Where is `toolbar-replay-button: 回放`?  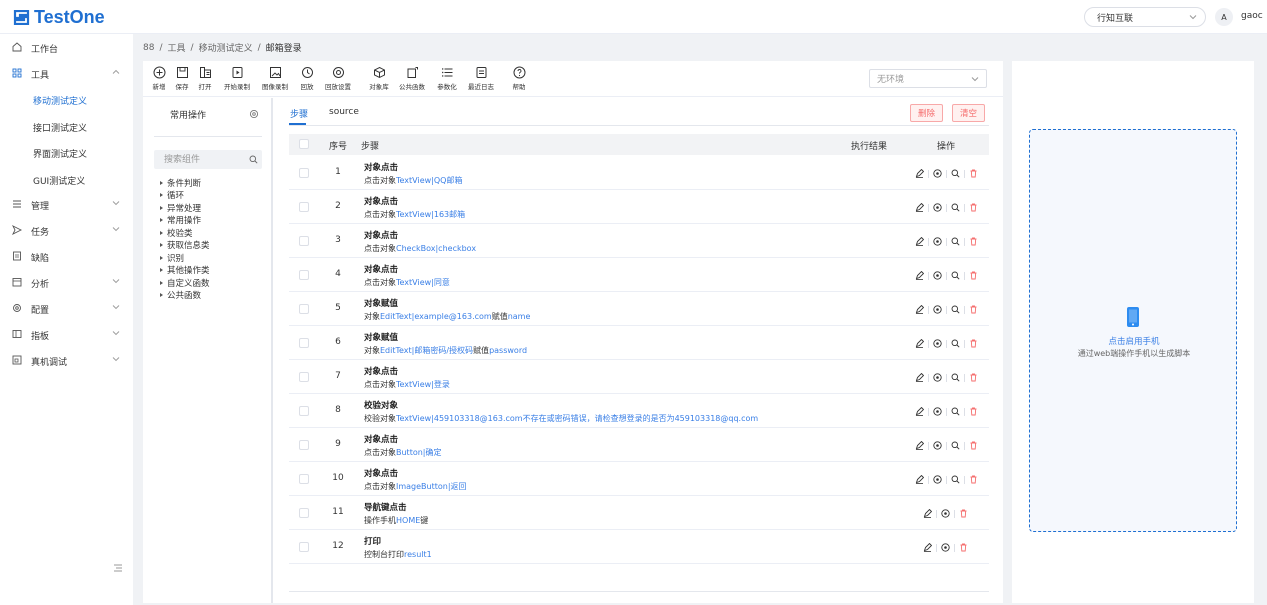 toolbar-replay-button: 回放 is located at coordinates (307, 78).